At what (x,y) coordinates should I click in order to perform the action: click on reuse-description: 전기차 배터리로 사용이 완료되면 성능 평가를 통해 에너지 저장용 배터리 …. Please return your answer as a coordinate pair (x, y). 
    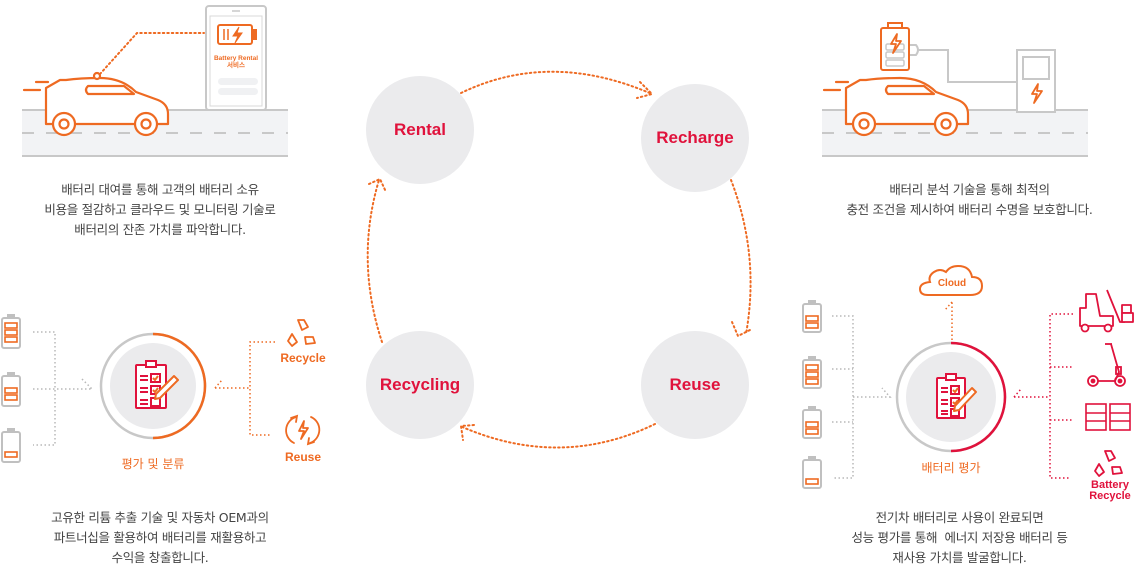
    Looking at the image, I should click on (959, 538).